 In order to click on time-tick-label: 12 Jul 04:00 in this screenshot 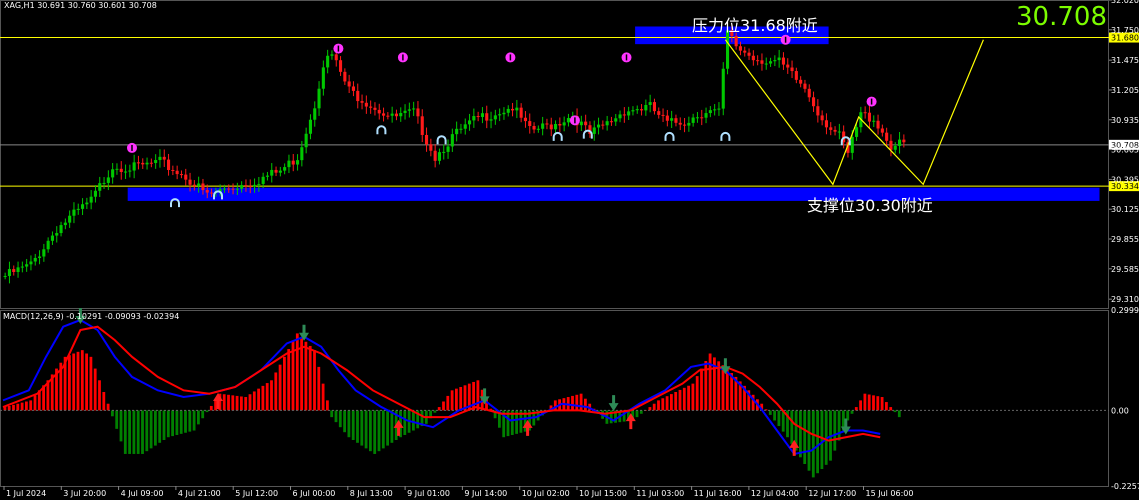, I will do `click(775, 493)`.